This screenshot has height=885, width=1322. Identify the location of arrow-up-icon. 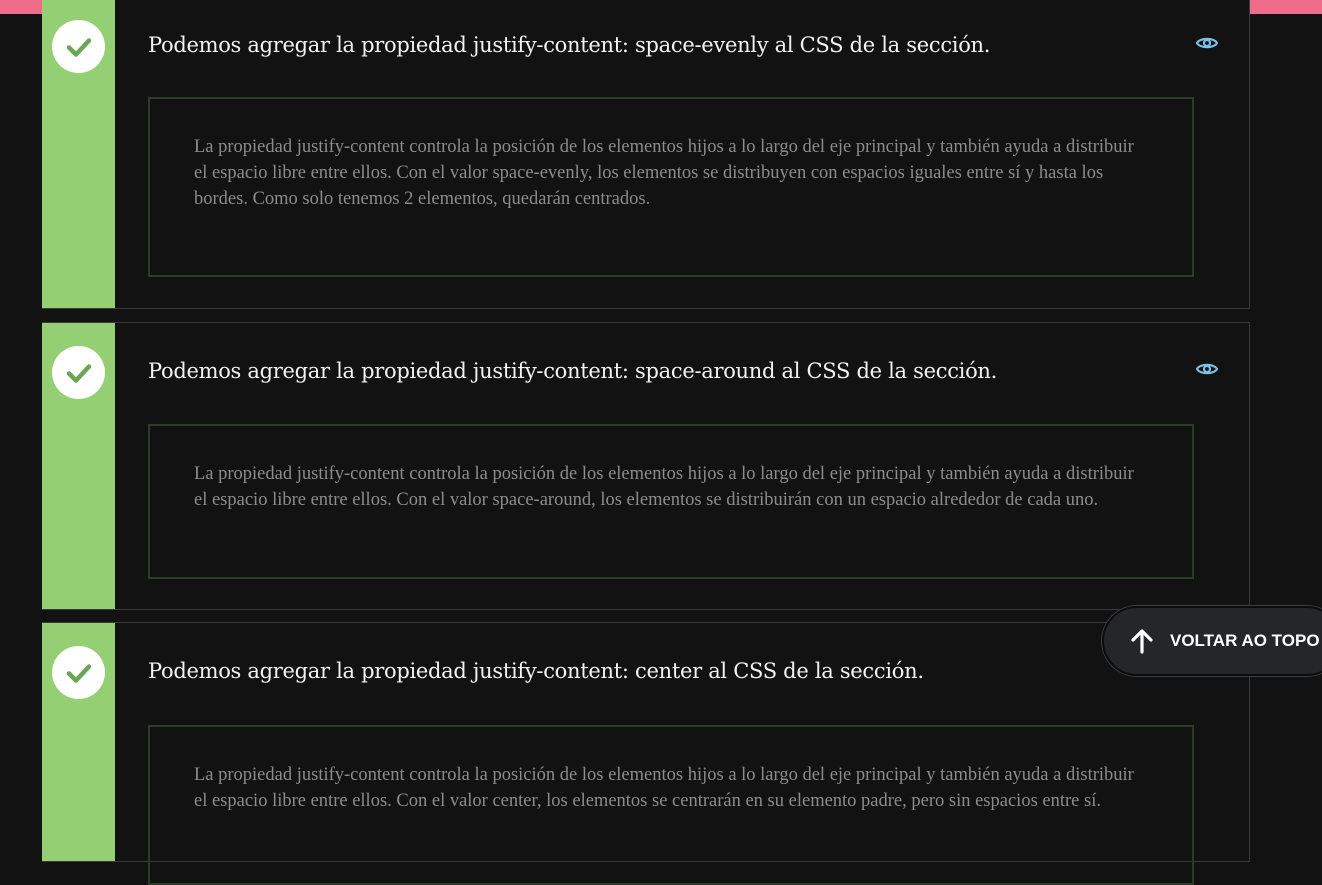
(1142, 641).